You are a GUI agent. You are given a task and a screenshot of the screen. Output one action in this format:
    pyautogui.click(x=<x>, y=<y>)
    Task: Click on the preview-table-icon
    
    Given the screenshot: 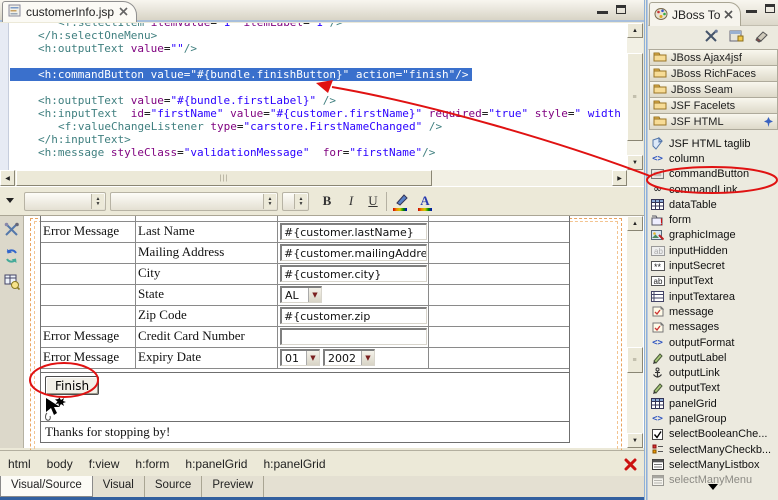 What is the action you would take?
    pyautogui.click(x=12, y=283)
    